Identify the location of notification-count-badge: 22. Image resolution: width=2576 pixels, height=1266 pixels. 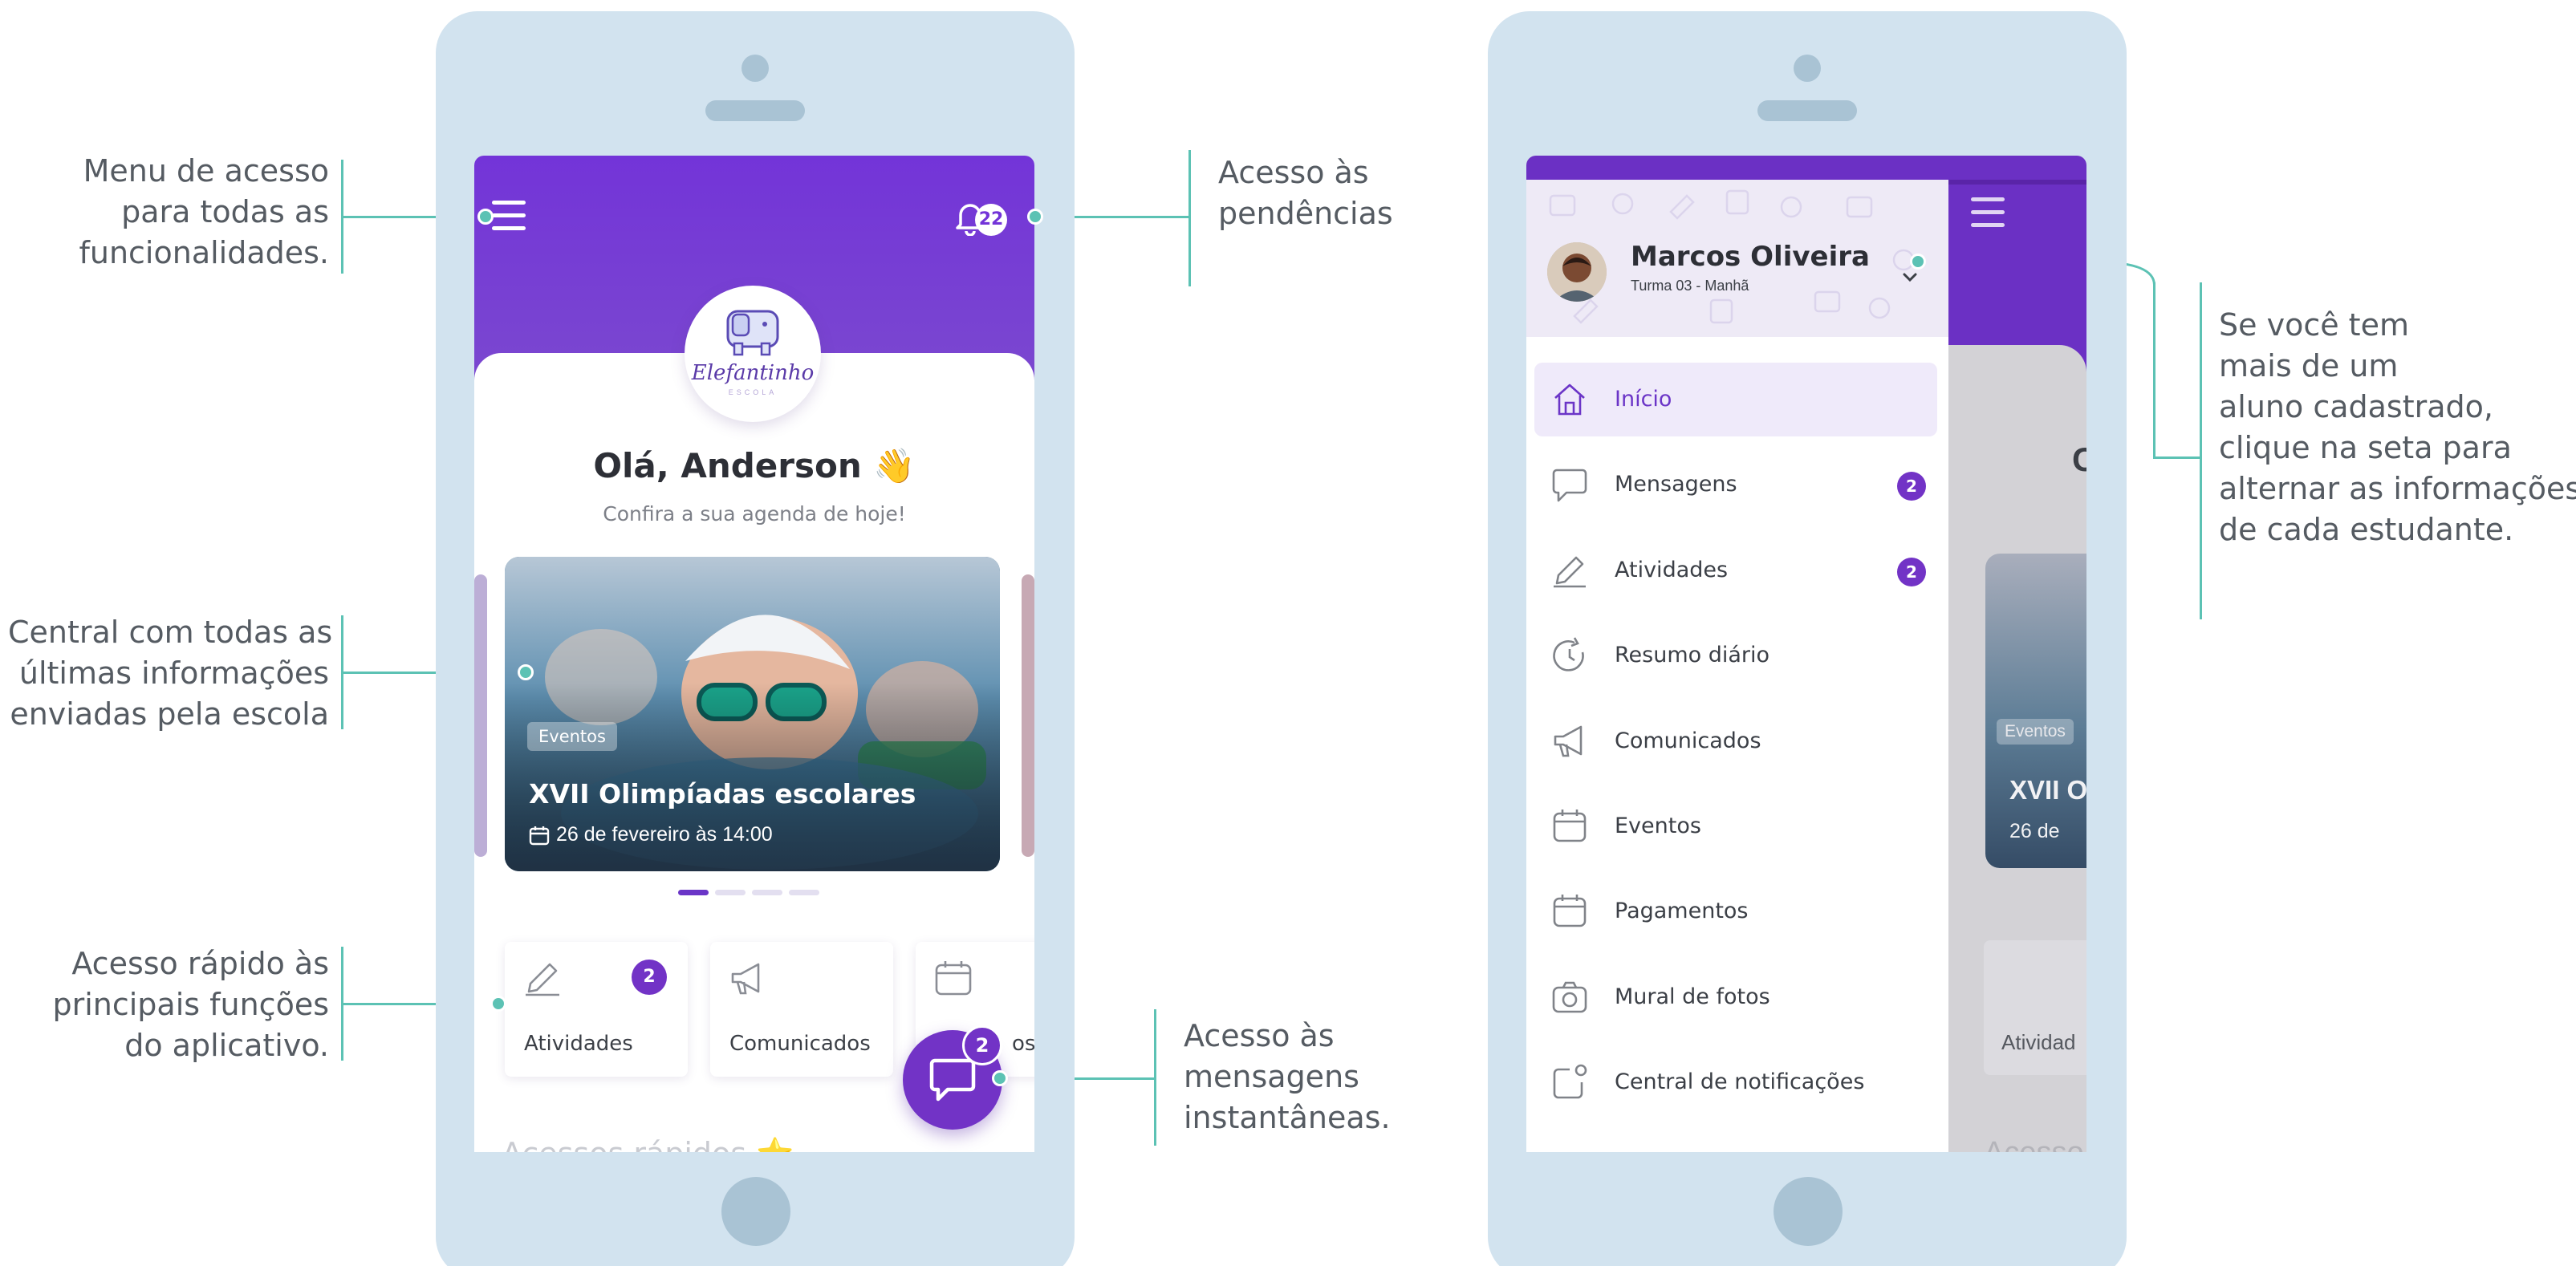
(991, 220).